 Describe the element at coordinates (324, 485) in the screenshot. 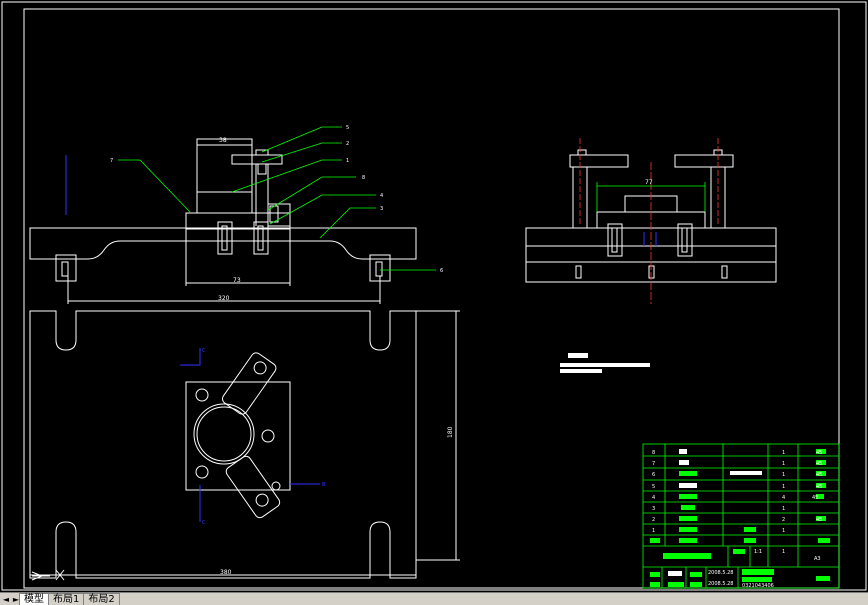

I see `section-mark-right: B` at that location.